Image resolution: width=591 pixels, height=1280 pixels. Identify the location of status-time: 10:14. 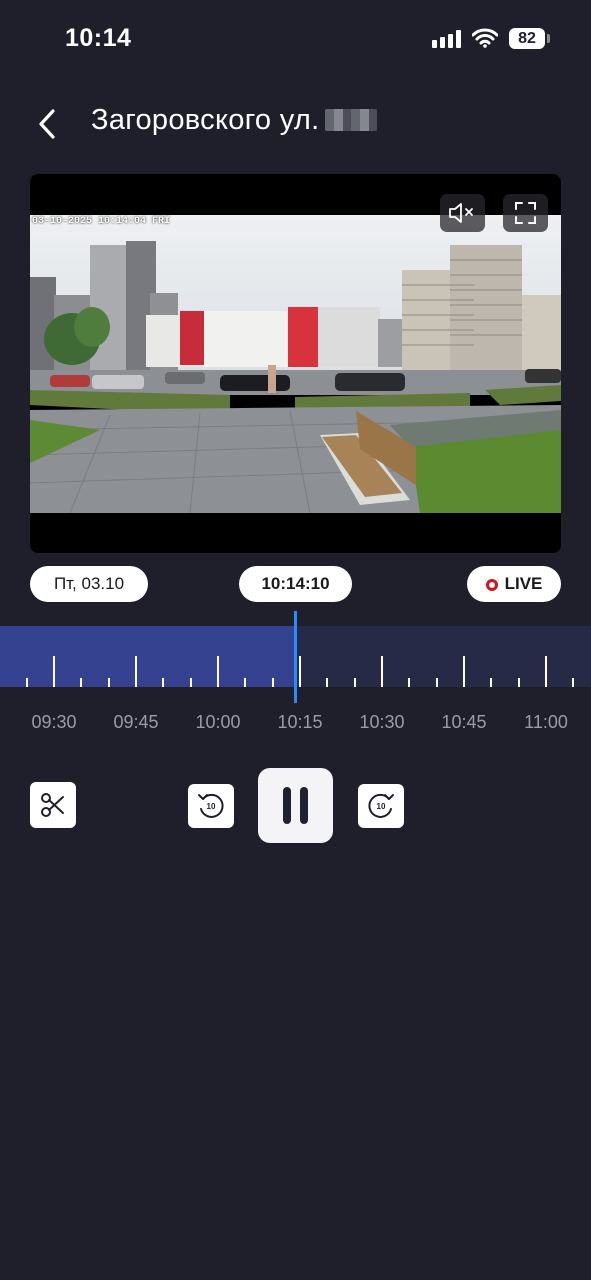
(98, 38).